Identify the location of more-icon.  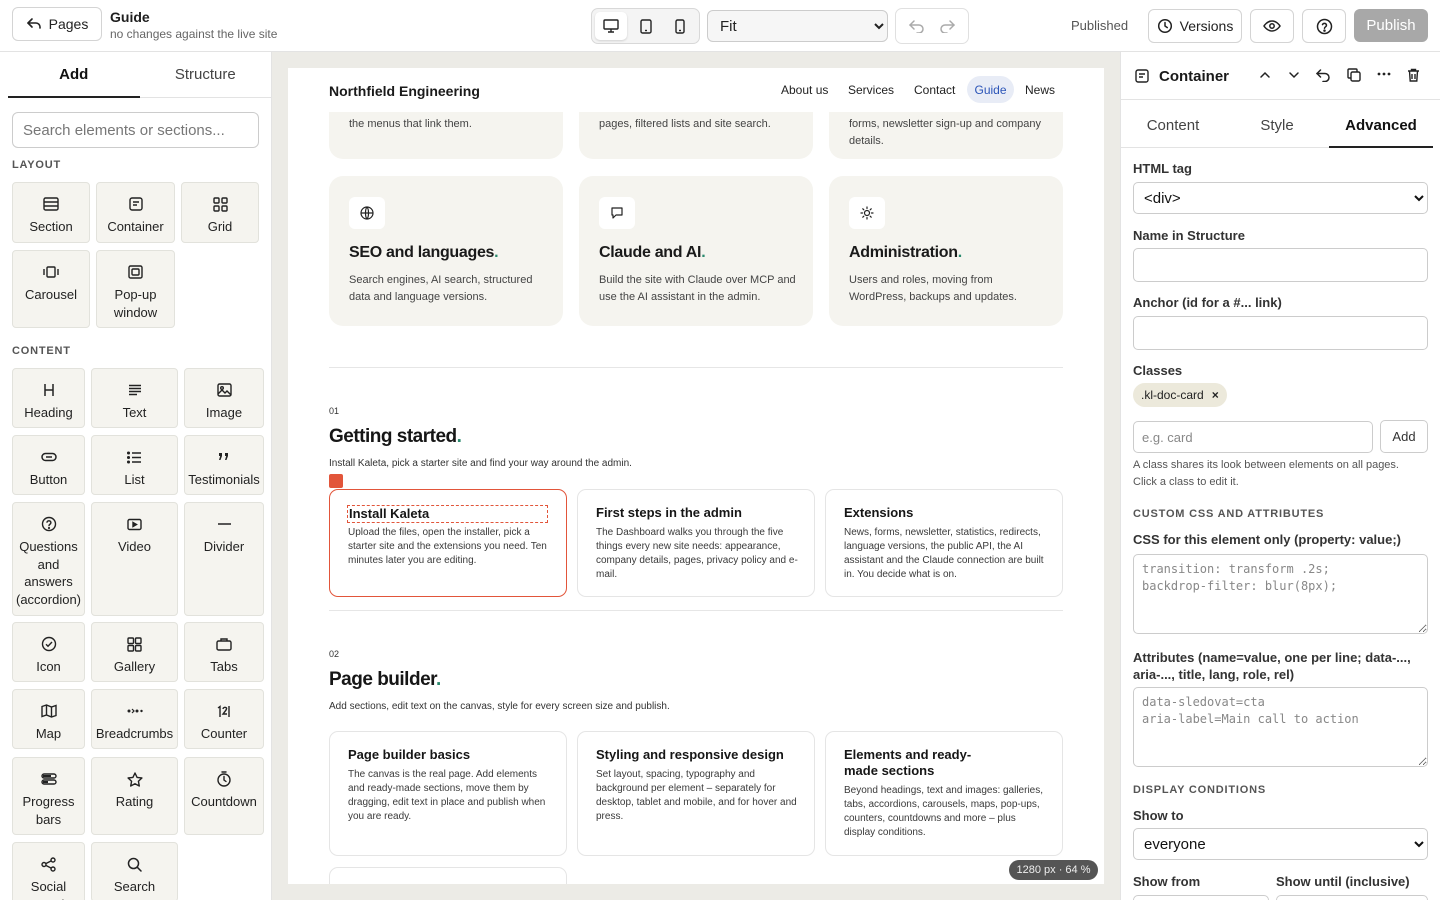
(1384, 74).